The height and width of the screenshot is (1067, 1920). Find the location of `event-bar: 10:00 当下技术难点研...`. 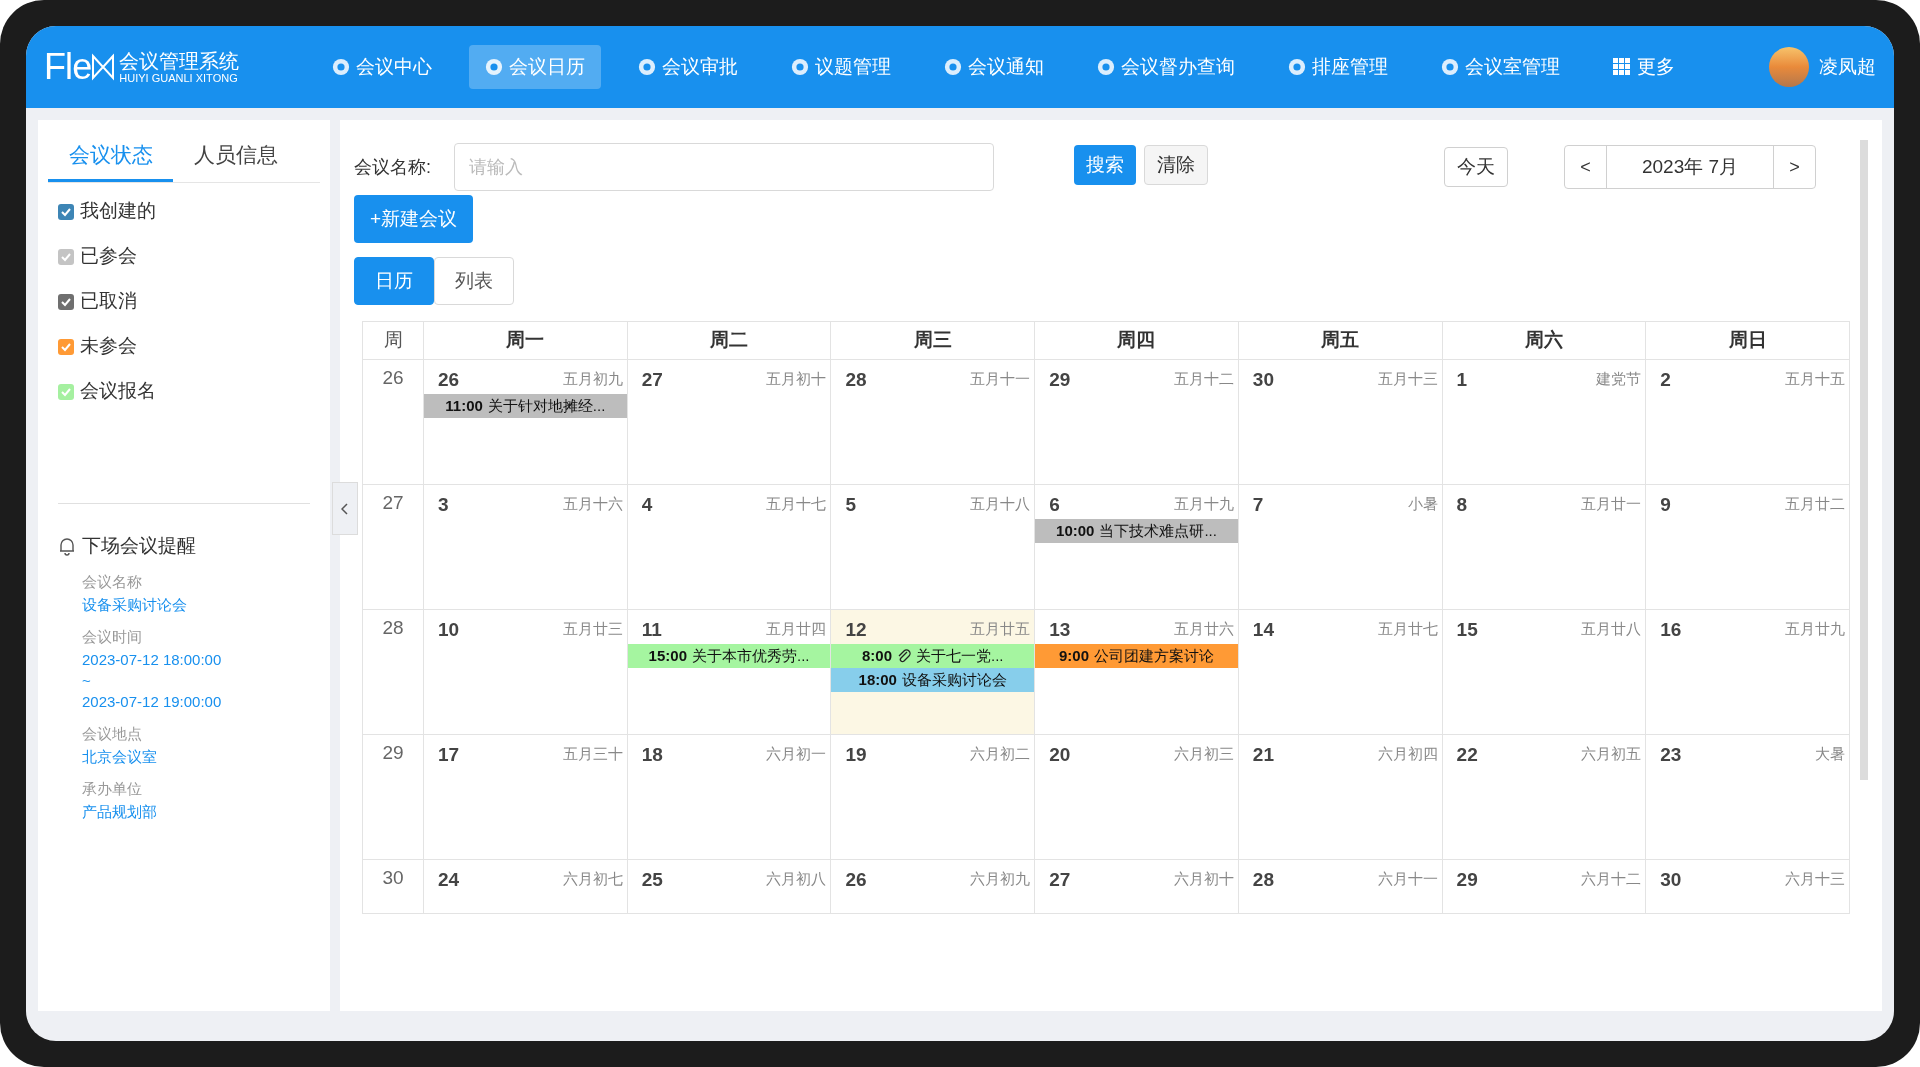

event-bar: 10:00 当下技术难点研... is located at coordinates (1136, 531).